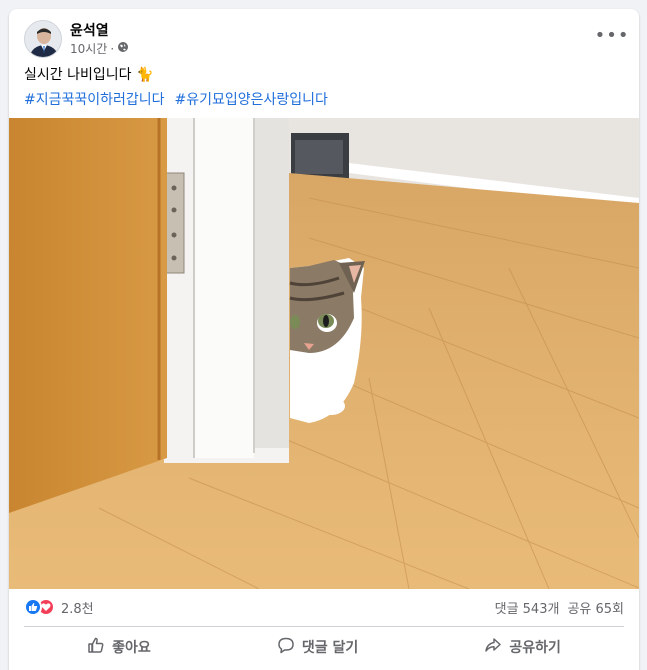 Image resolution: width=647 pixels, height=670 pixels. Describe the element at coordinates (89, 30) in the screenshot. I see `author-name: 윤석열` at that location.